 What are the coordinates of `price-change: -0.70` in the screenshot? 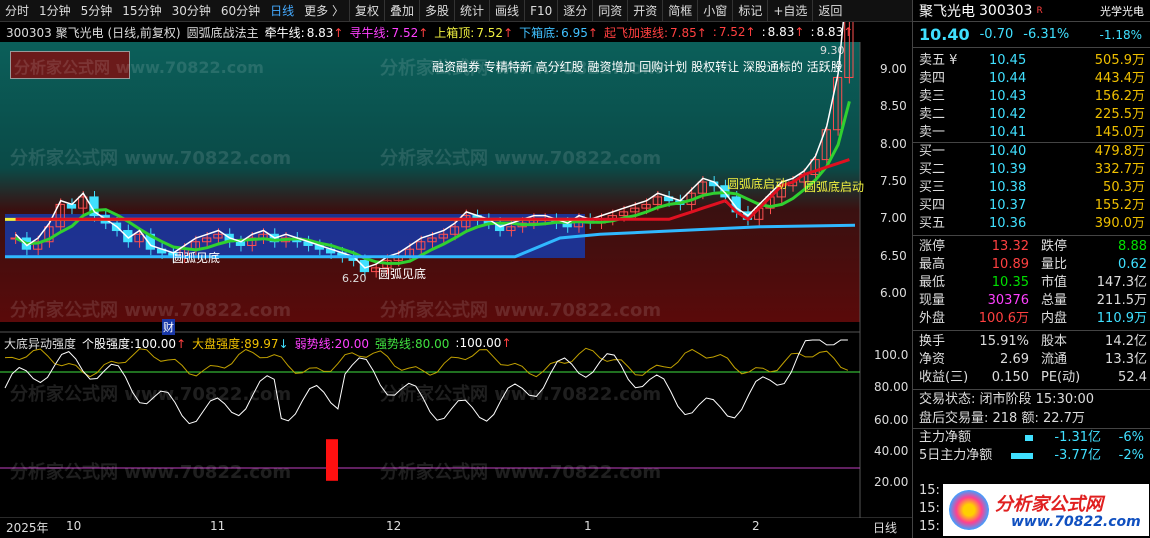 It's located at (996, 34).